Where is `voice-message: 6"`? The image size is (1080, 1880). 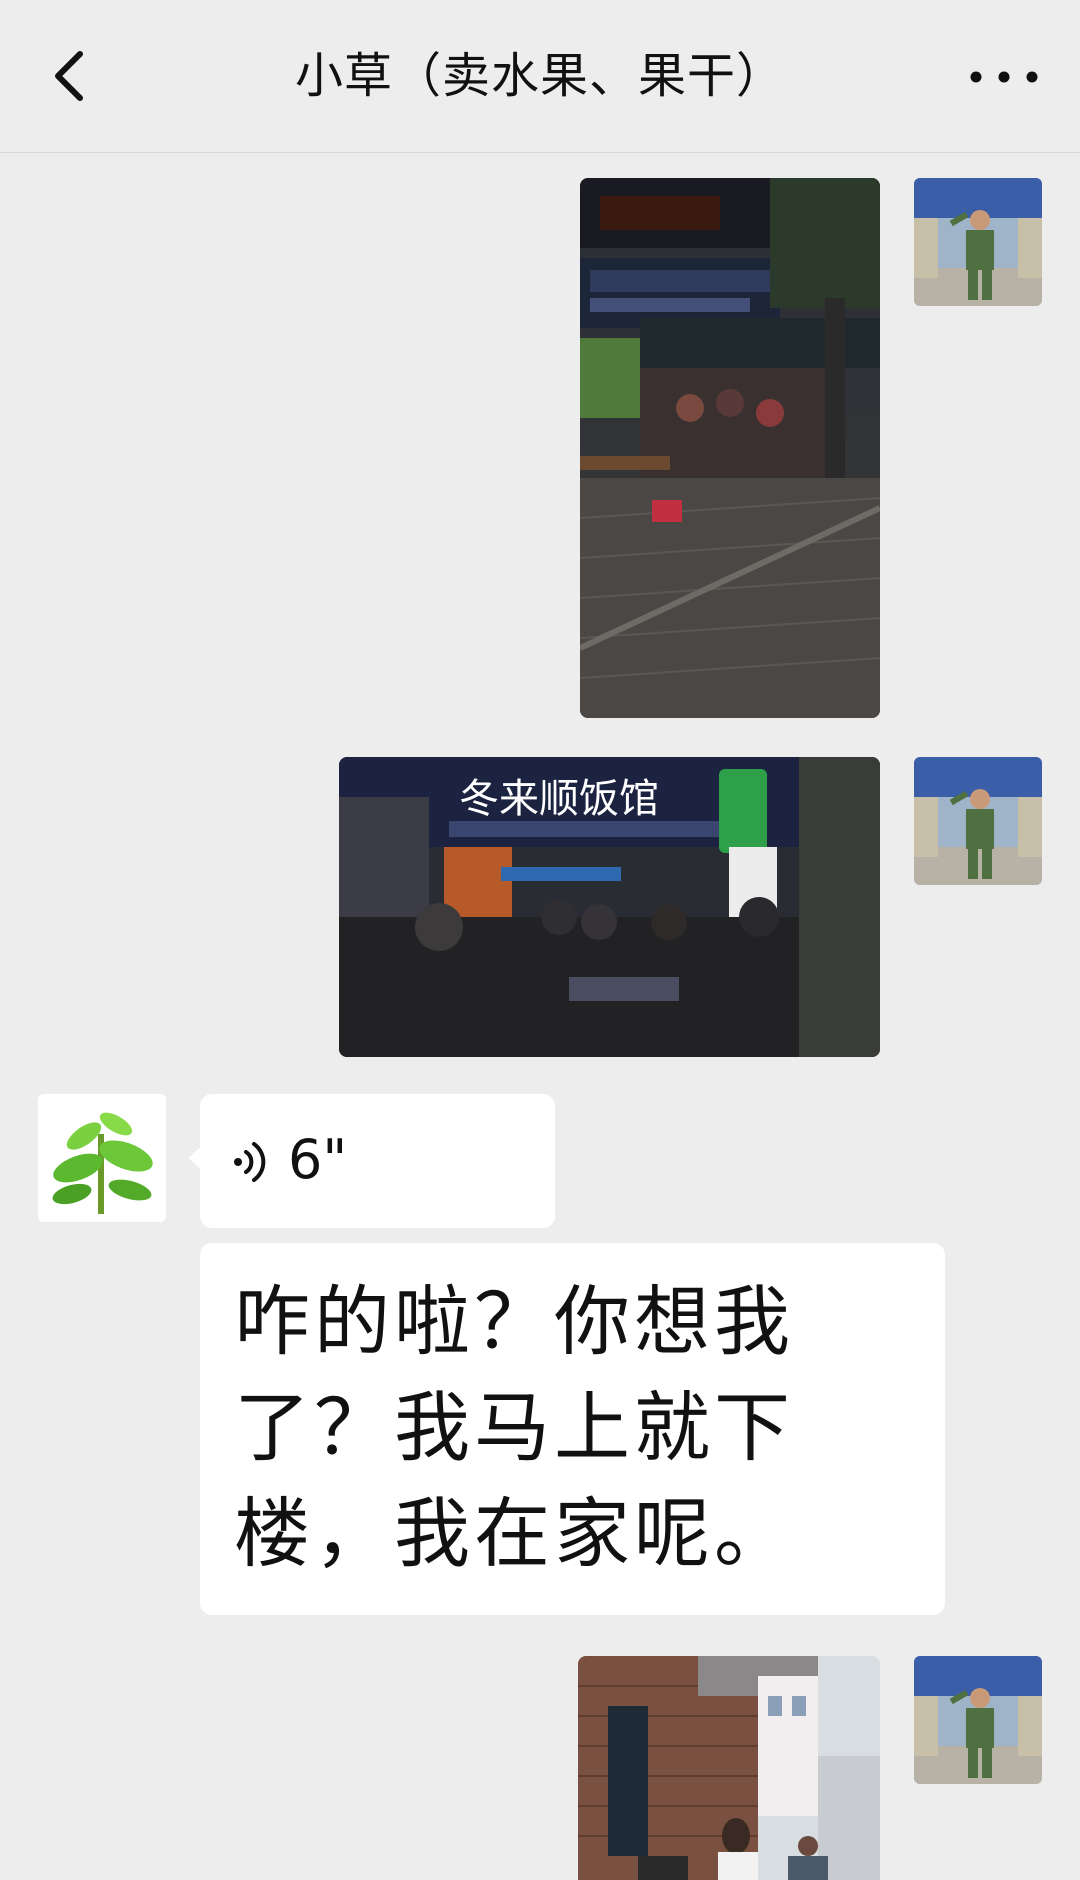 voice-message: 6" is located at coordinates (377, 1161).